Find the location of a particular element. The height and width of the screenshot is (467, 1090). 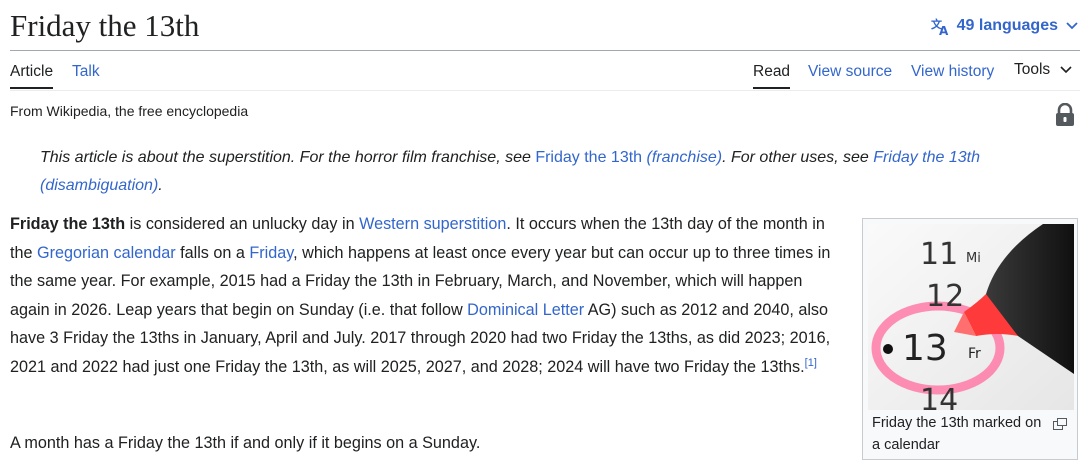

reference-link: [1] is located at coordinates (811, 363).